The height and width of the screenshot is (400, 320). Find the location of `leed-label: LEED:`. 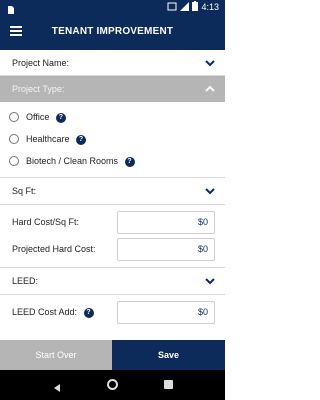

leed-label: LEED: is located at coordinates (25, 281).